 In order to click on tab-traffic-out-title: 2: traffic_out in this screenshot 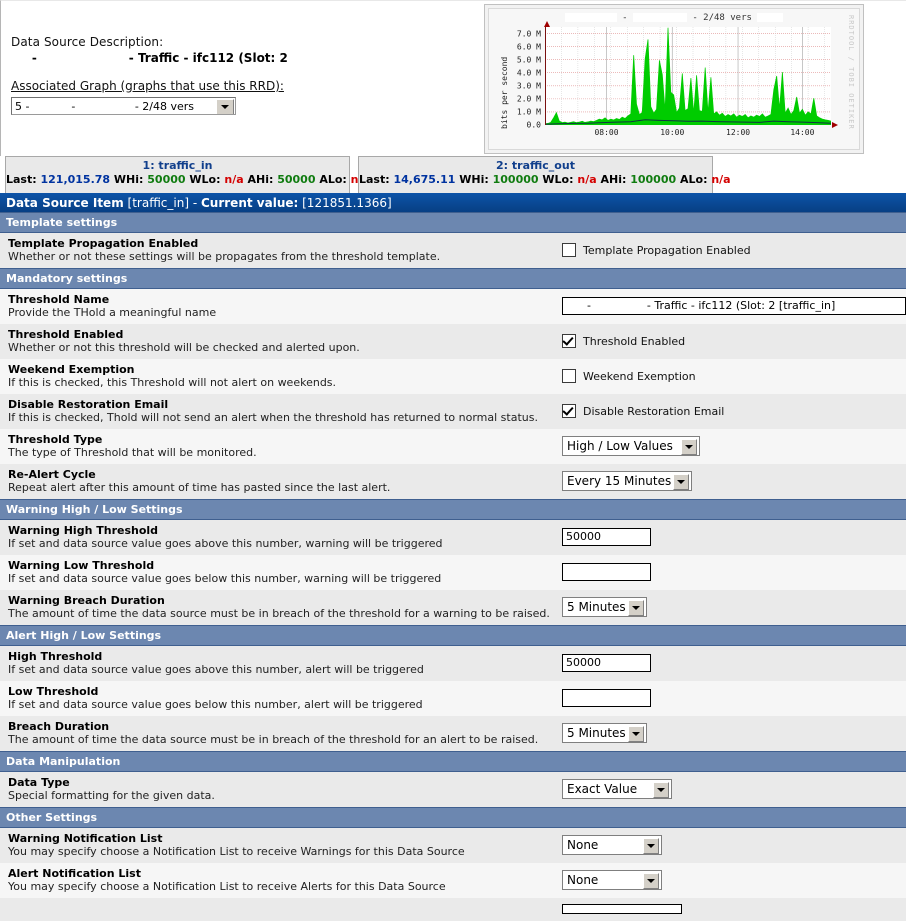, I will do `click(535, 165)`.